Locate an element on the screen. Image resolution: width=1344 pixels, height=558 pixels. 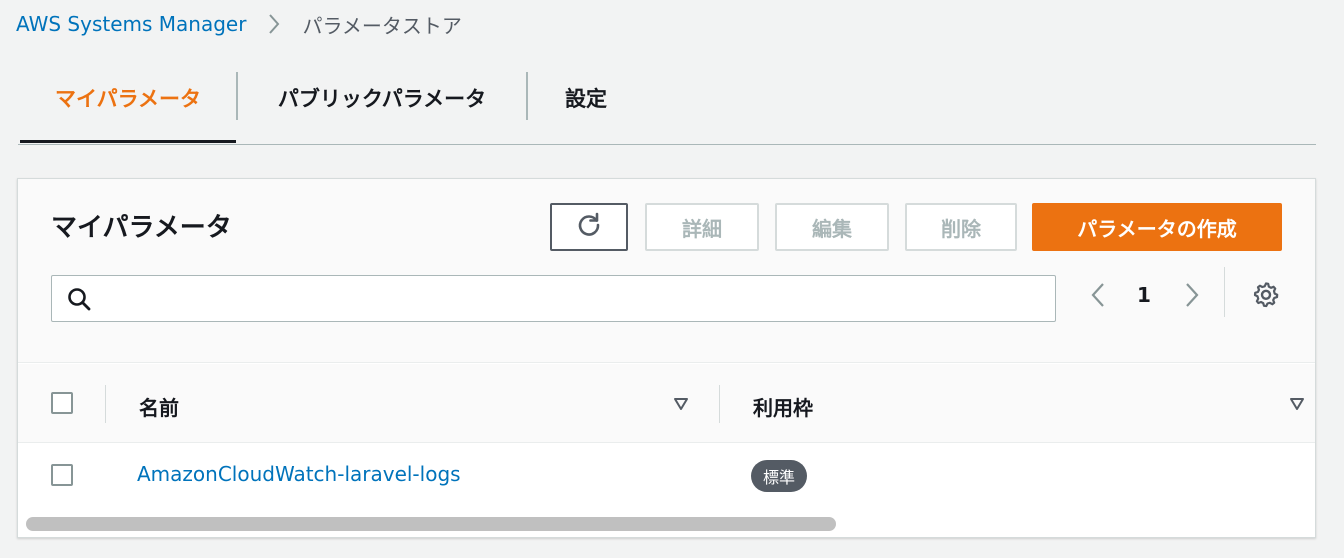
table-settings-button is located at coordinates (1266, 294).